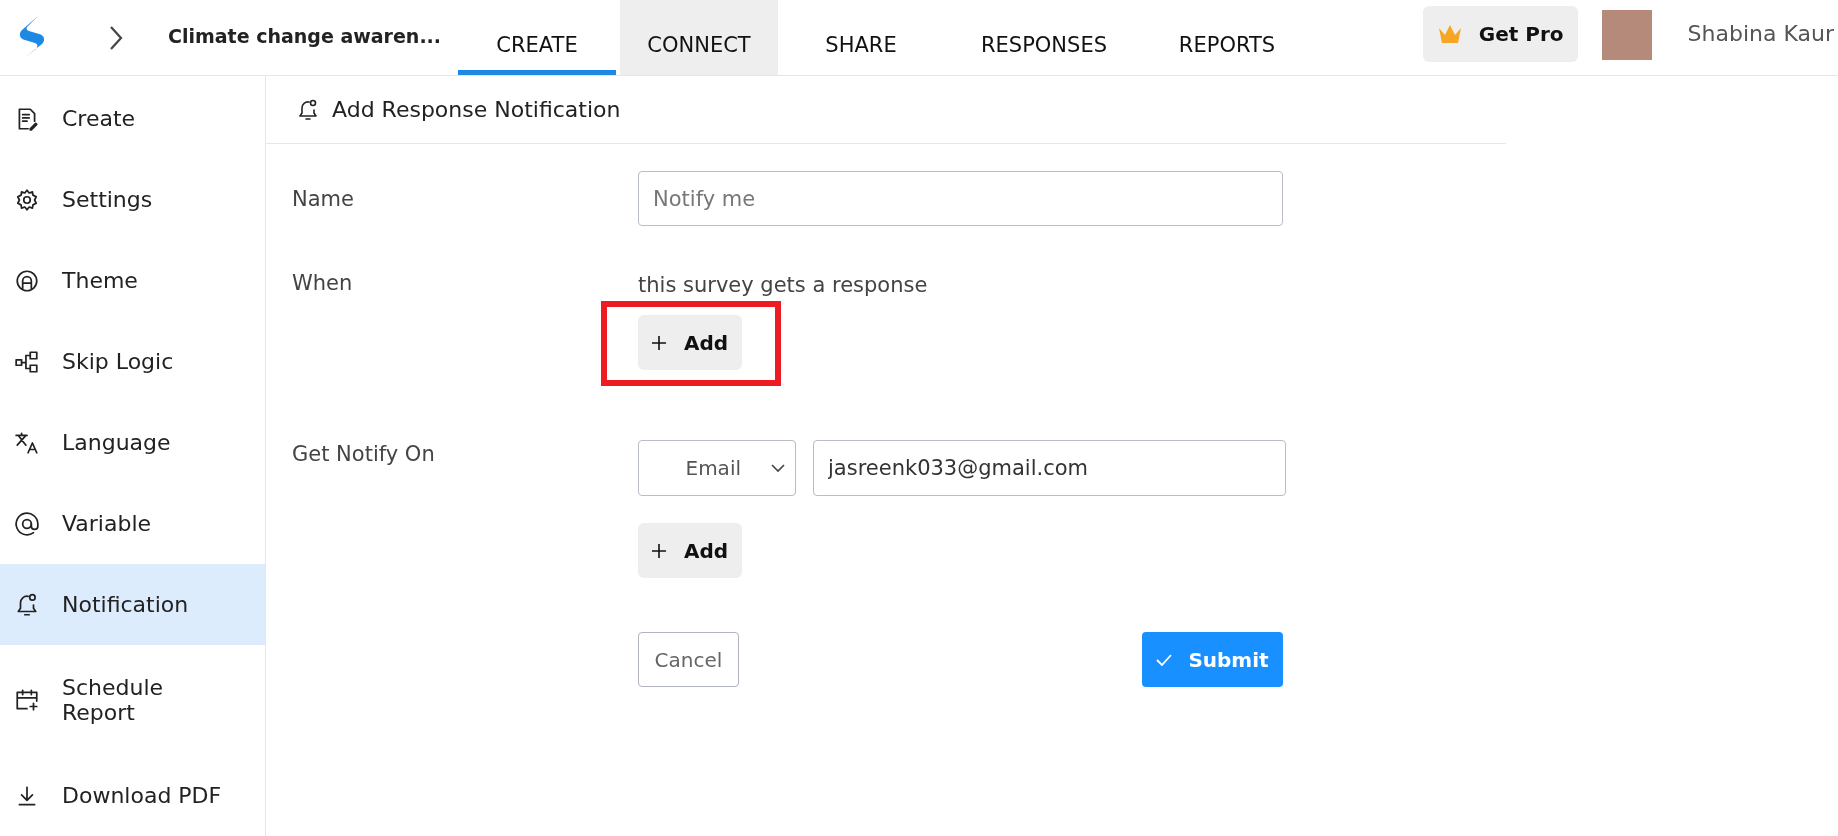 Image resolution: width=1838 pixels, height=836 pixels. Describe the element at coordinates (27, 523) in the screenshot. I see `at-sign-icon` at that location.